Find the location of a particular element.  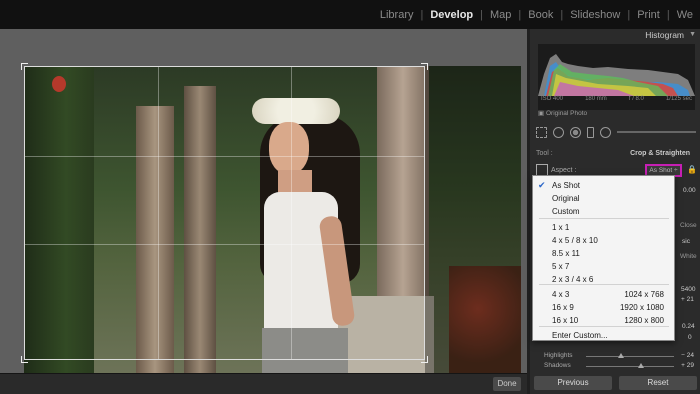

crop-handle-bottom-left is located at coordinates (24, 359).